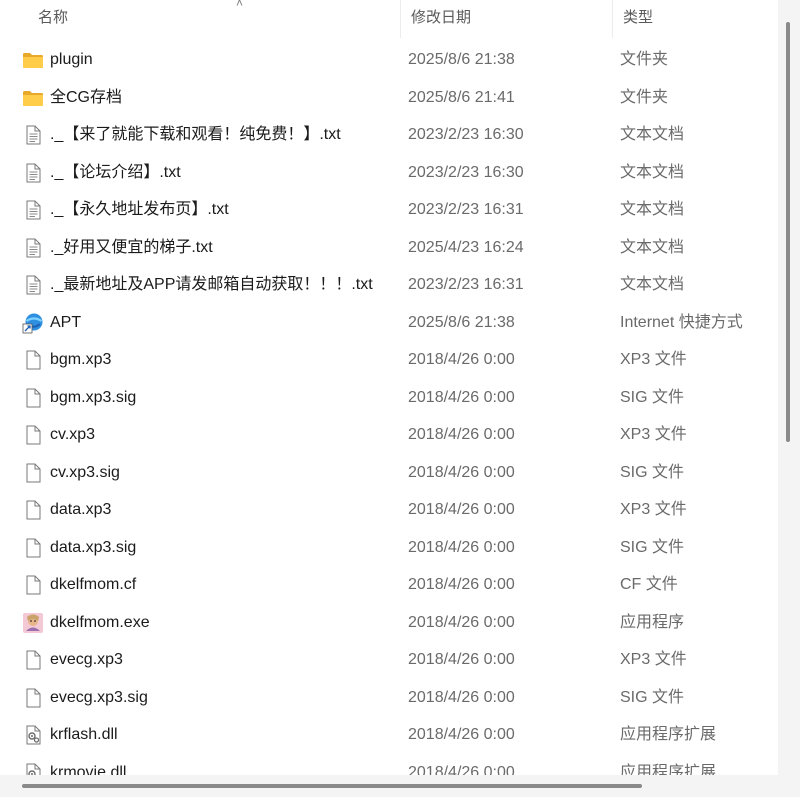 The width and height of the screenshot is (800, 797). What do you see at coordinates (211, 284) in the screenshot?
I see `file-name: ._最新地址及APP请发邮箱自动获取！！！.txt` at bounding box center [211, 284].